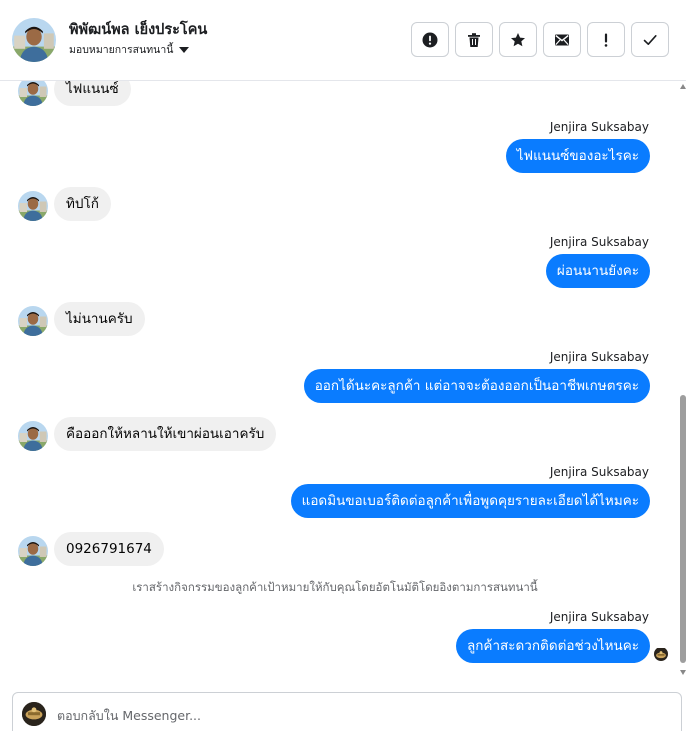 Image resolution: width=686 pixels, height=731 pixels. I want to click on outgoing-message: ผ่อนนานยังคะ, so click(597, 271).